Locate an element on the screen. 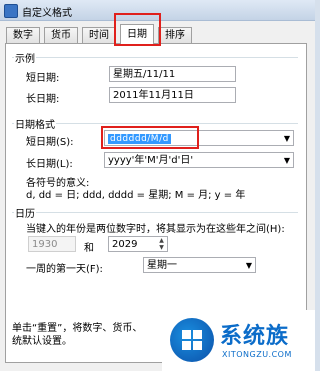  spin-arrows-icon: ▲ ▼ is located at coordinates (161, 244).